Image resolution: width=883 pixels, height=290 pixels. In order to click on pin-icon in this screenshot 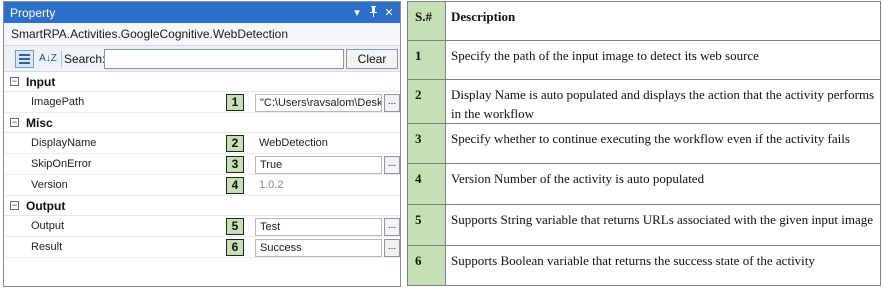, I will do `click(373, 12)`.